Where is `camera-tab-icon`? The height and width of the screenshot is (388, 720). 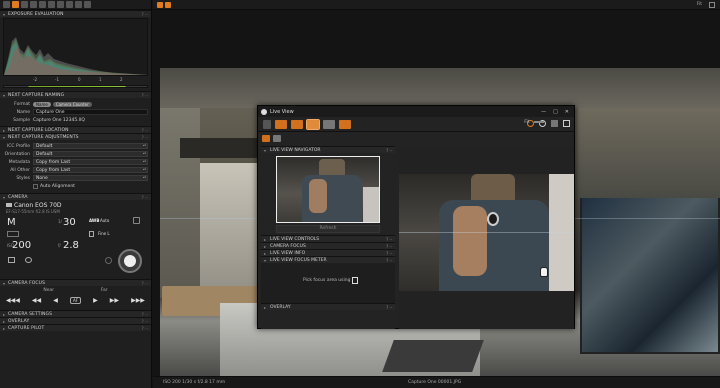 camera-tab-icon is located at coordinates (266, 138).